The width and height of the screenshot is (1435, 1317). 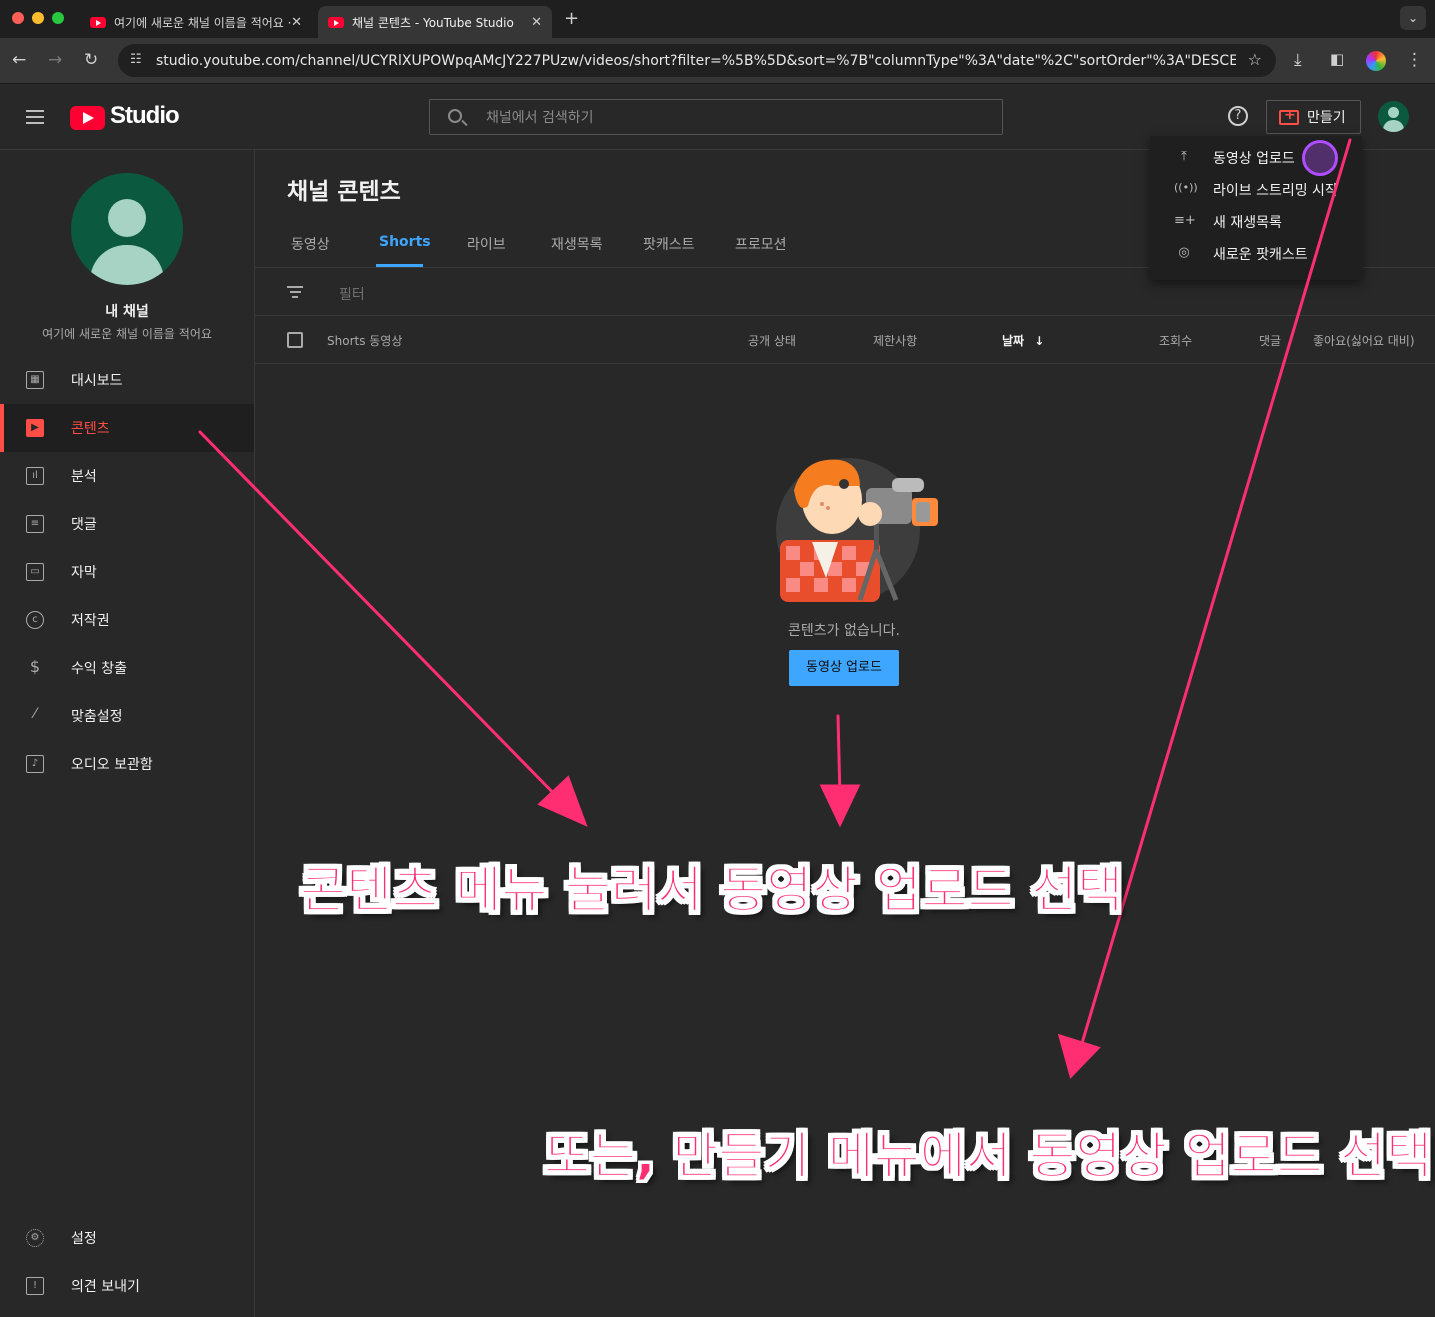 What do you see at coordinates (35, 620) in the screenshot?
I see `copyright-icon: c` at bounding box center [35, 620].